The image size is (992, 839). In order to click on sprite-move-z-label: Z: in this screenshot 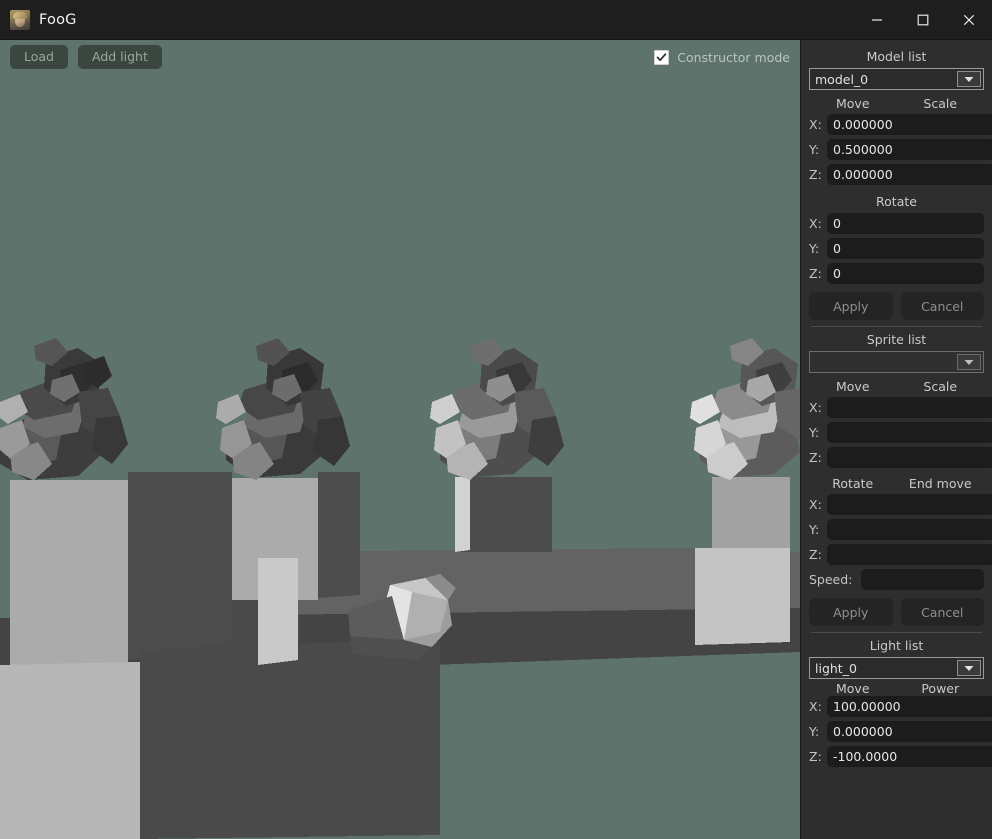, I will do `click(815, 457)`.